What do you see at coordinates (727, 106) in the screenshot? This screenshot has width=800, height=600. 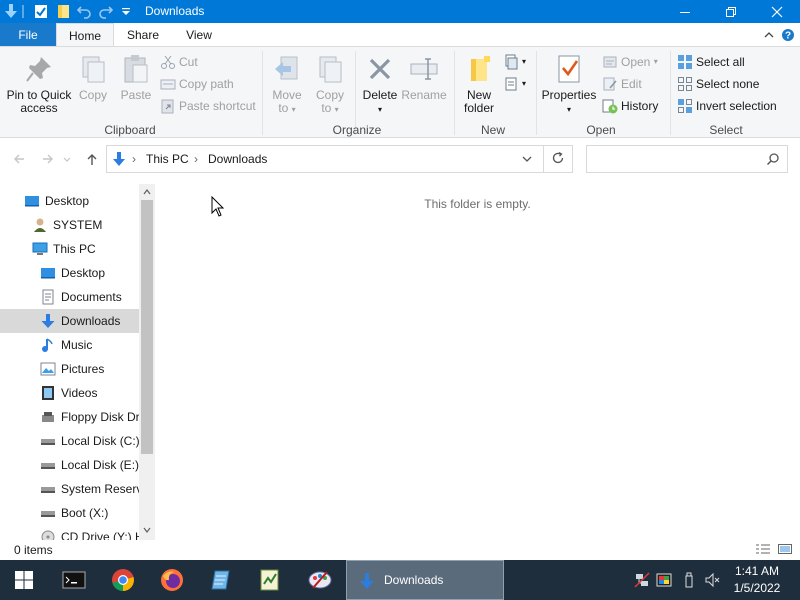 I see `invert-selection-button: Invert selection` at bounding box center [727, 106].